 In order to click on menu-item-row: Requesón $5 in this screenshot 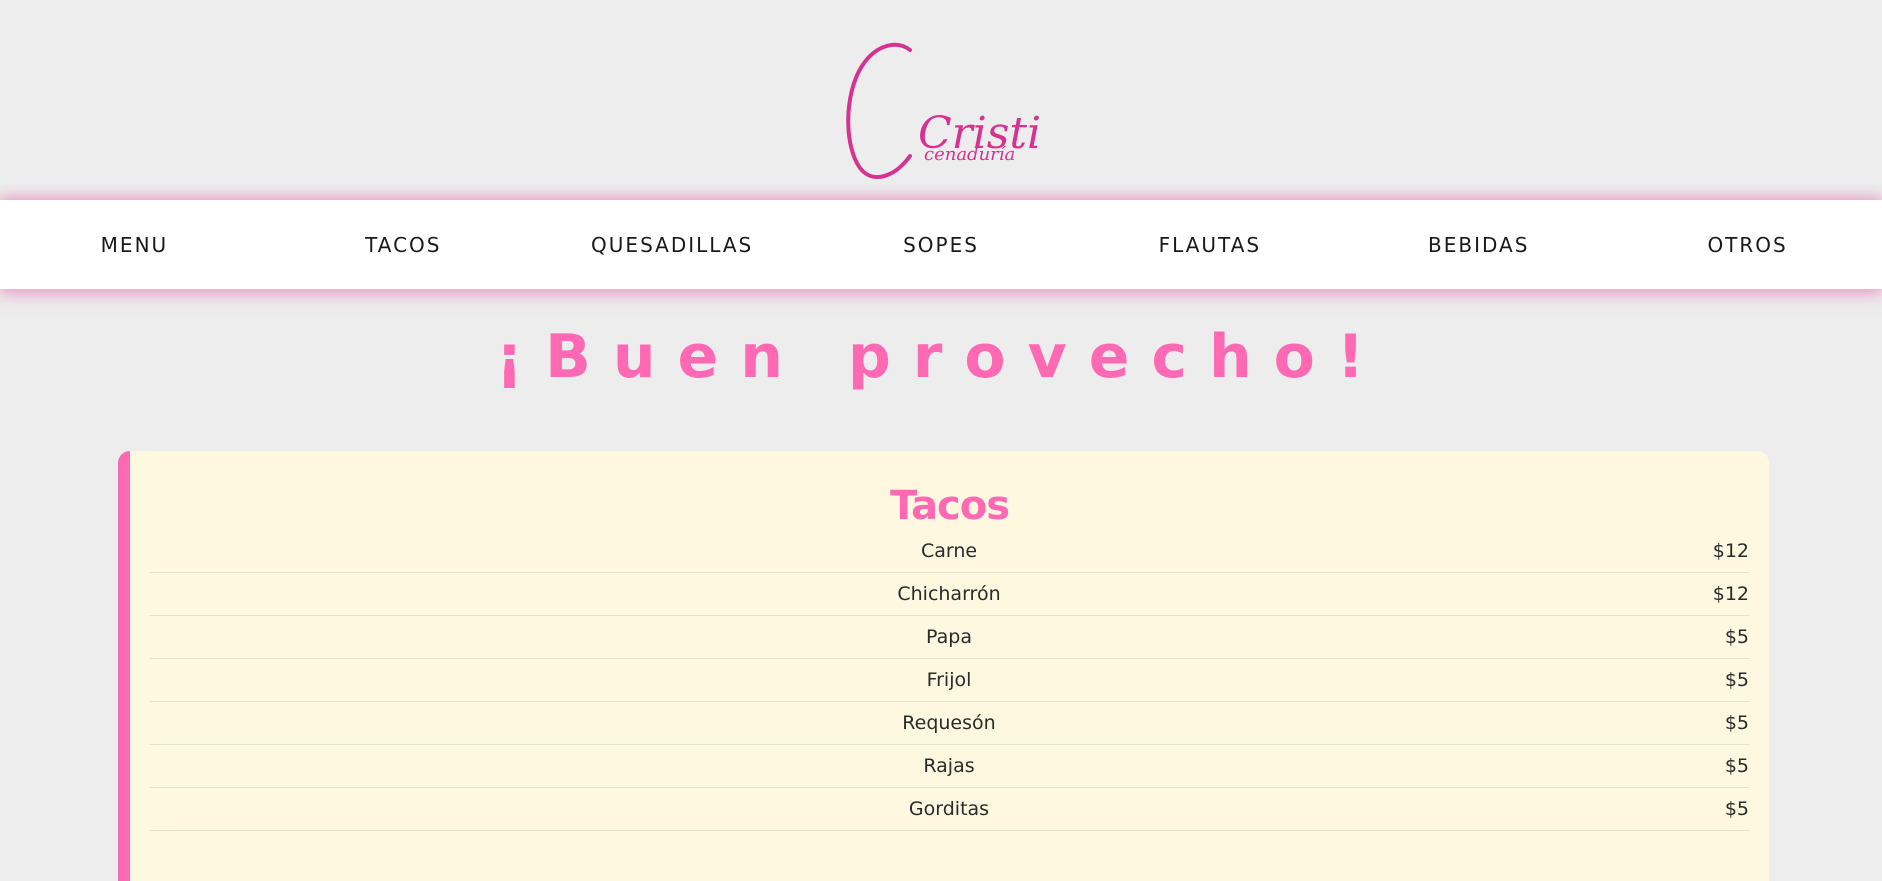, I will do `click(949, 723)`.